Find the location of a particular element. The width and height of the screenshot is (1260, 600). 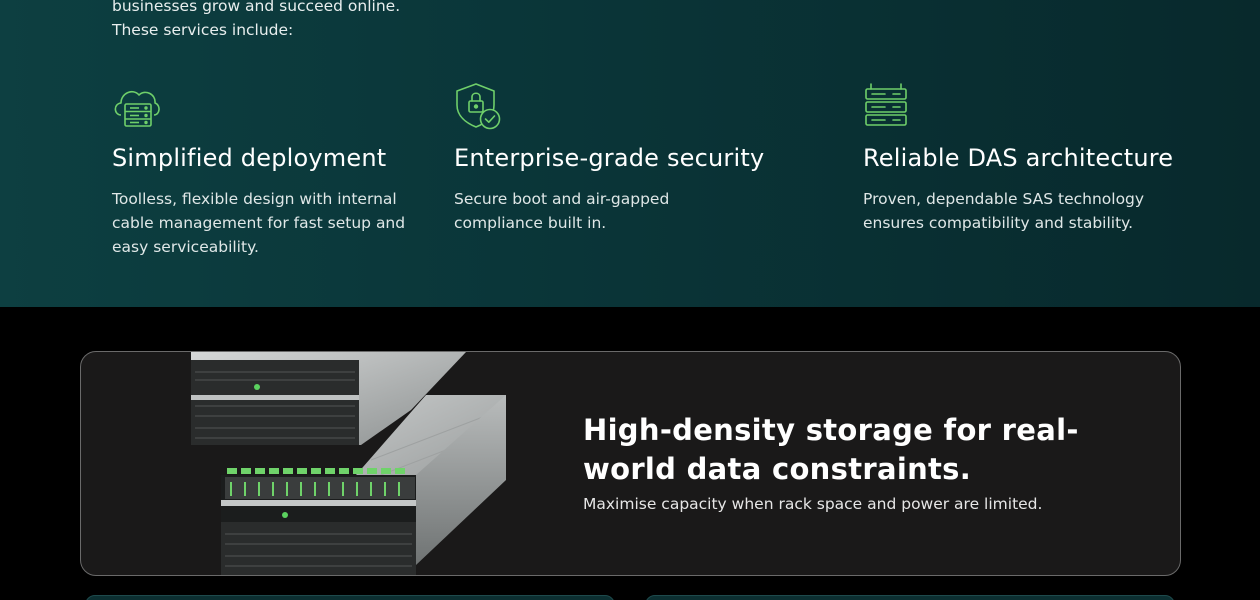

feature-title: Reliable DAS architecture is located at coordinates (1018, 158).